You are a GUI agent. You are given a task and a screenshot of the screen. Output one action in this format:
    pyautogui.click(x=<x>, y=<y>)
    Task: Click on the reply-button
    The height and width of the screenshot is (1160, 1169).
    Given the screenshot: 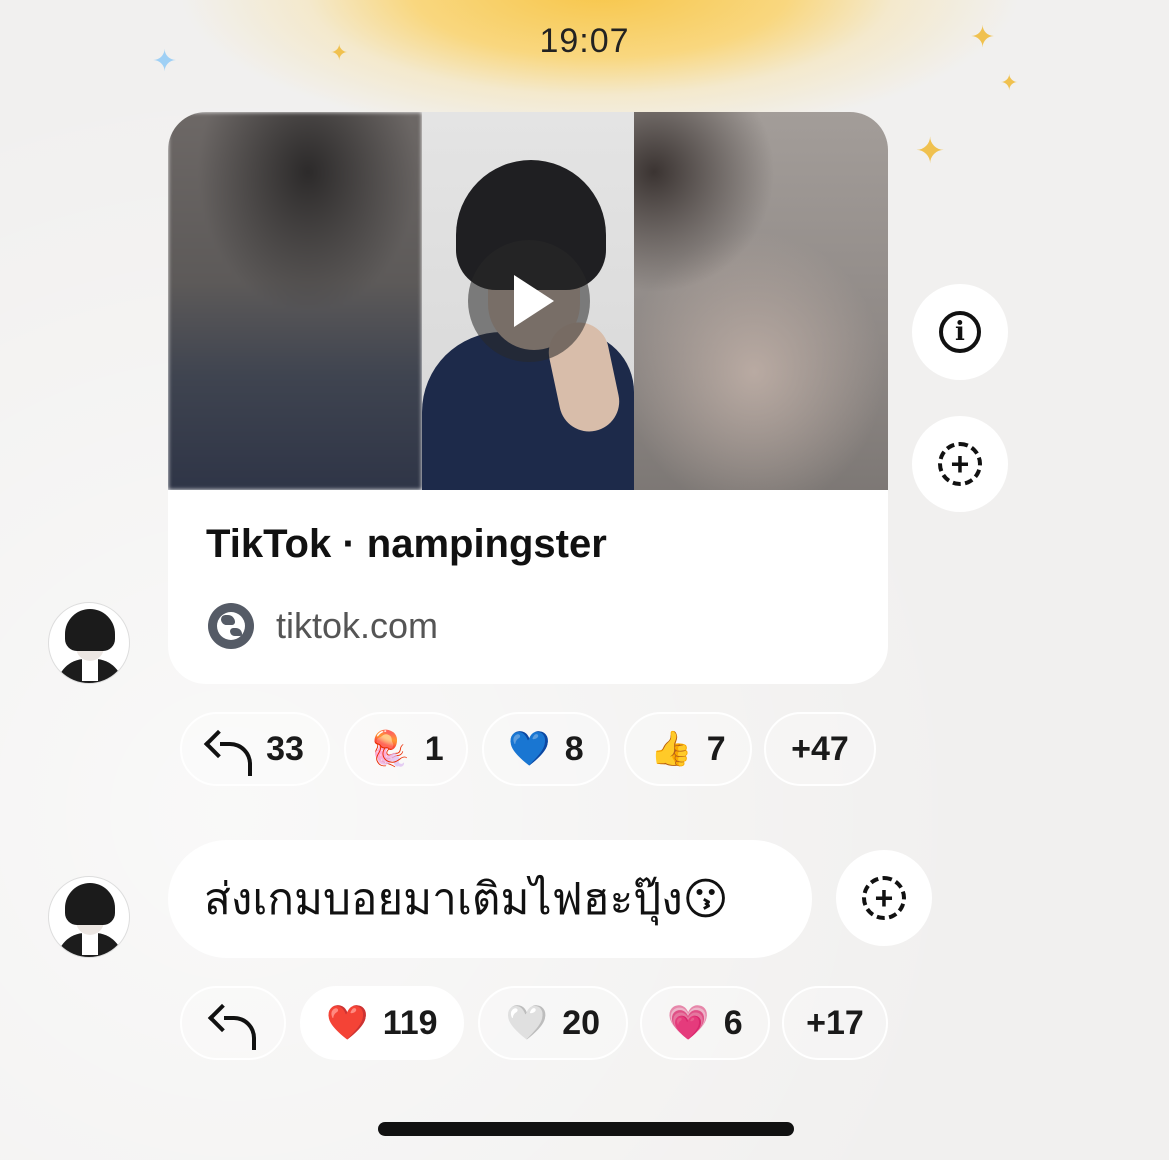 What is the action you would take?
    pyautogui.click(x=233, y=1023)
    